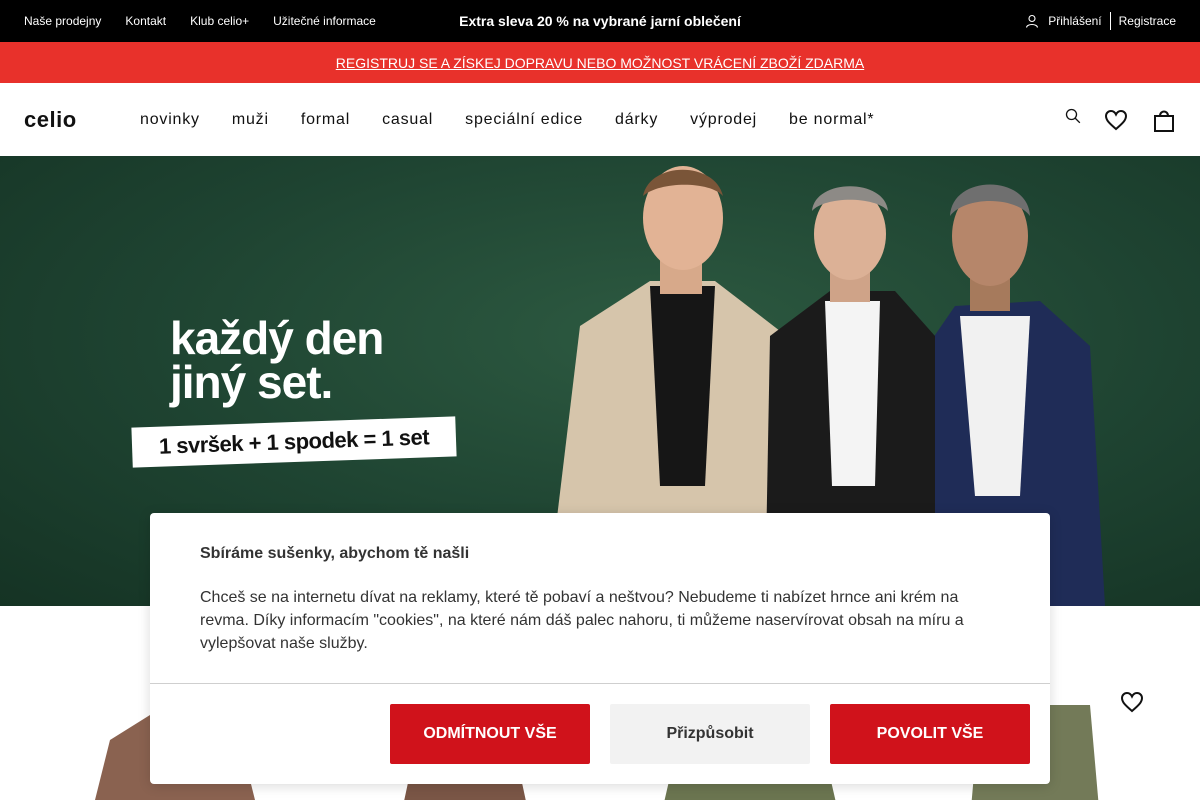  I want to click on login-link: Přihlášení, so click(1074, 21).